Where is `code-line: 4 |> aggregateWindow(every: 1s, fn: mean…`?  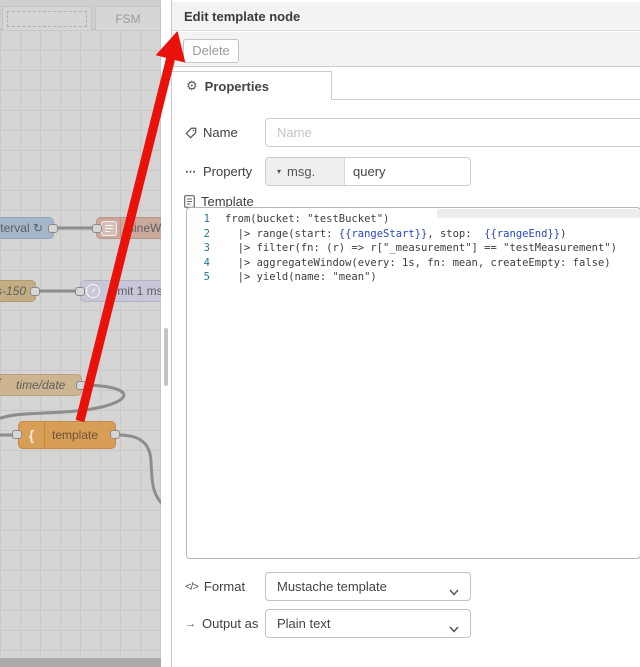 code-line: 4 |> aggregateWindow(every: 1s, fn: mean… is located at coordinates (407, 262).